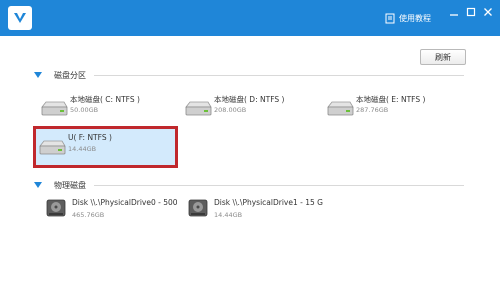 This screenshot has height=300, width=500. What do you see at coordinates (228, 215) in the screenshot?
I see `physical-disk-size: 14.44GB` at bounding box center [228, 215].